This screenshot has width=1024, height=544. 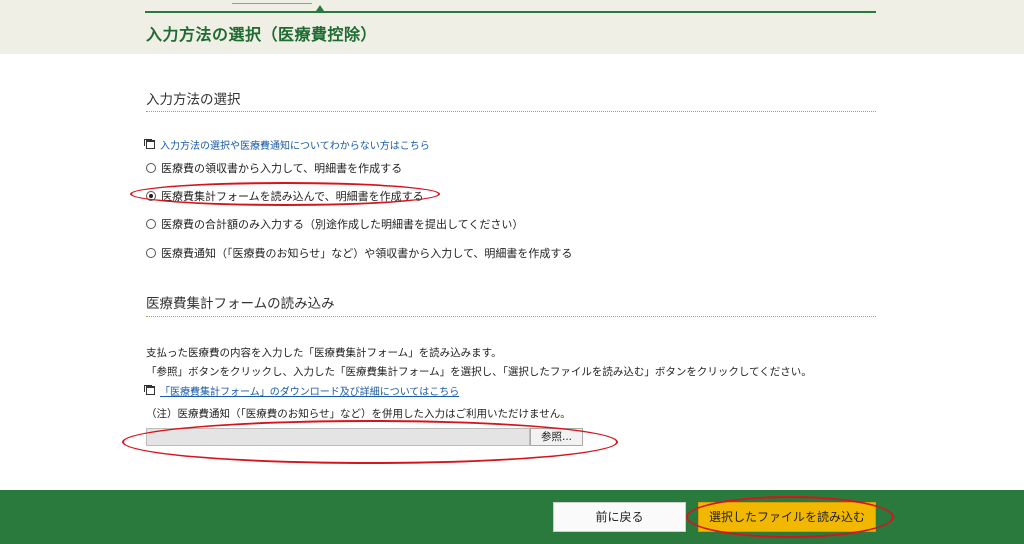 What do you see at coordinates (324, 353) in the screenshot?
I see `description-line-1: 支払った医療費の内容を入力した「医療費集計フォーム」を読み込みます。` at bounding box center [324, 353].